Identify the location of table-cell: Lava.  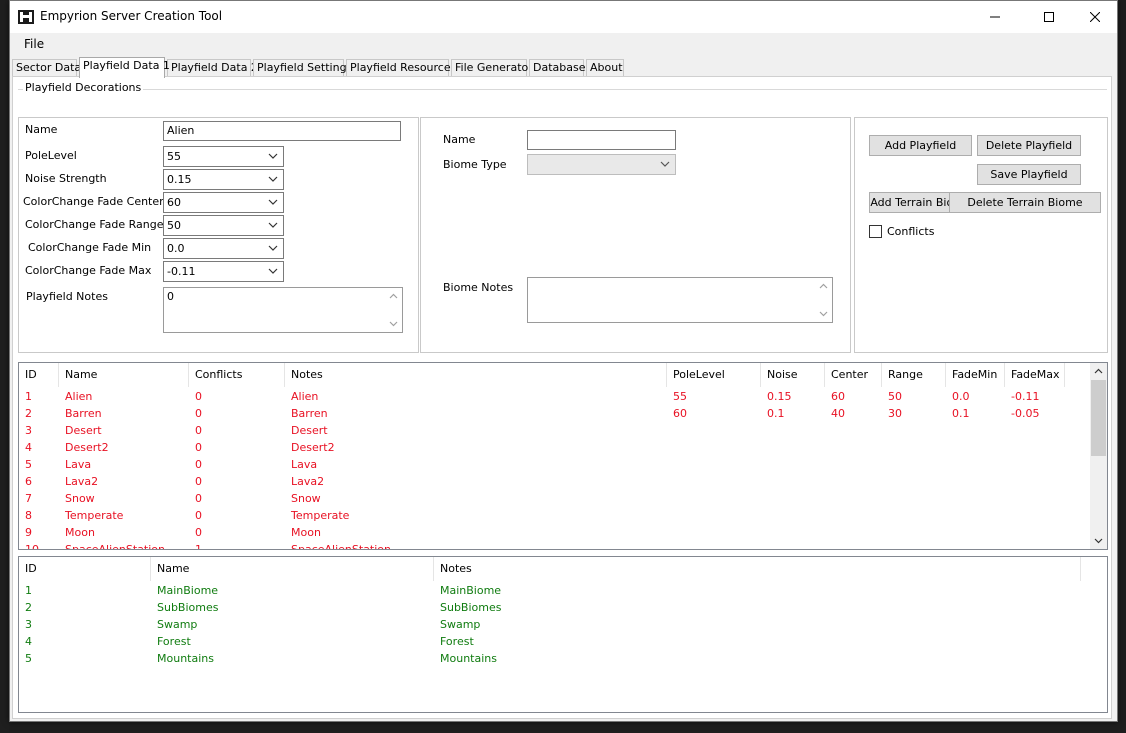
(78, 464).